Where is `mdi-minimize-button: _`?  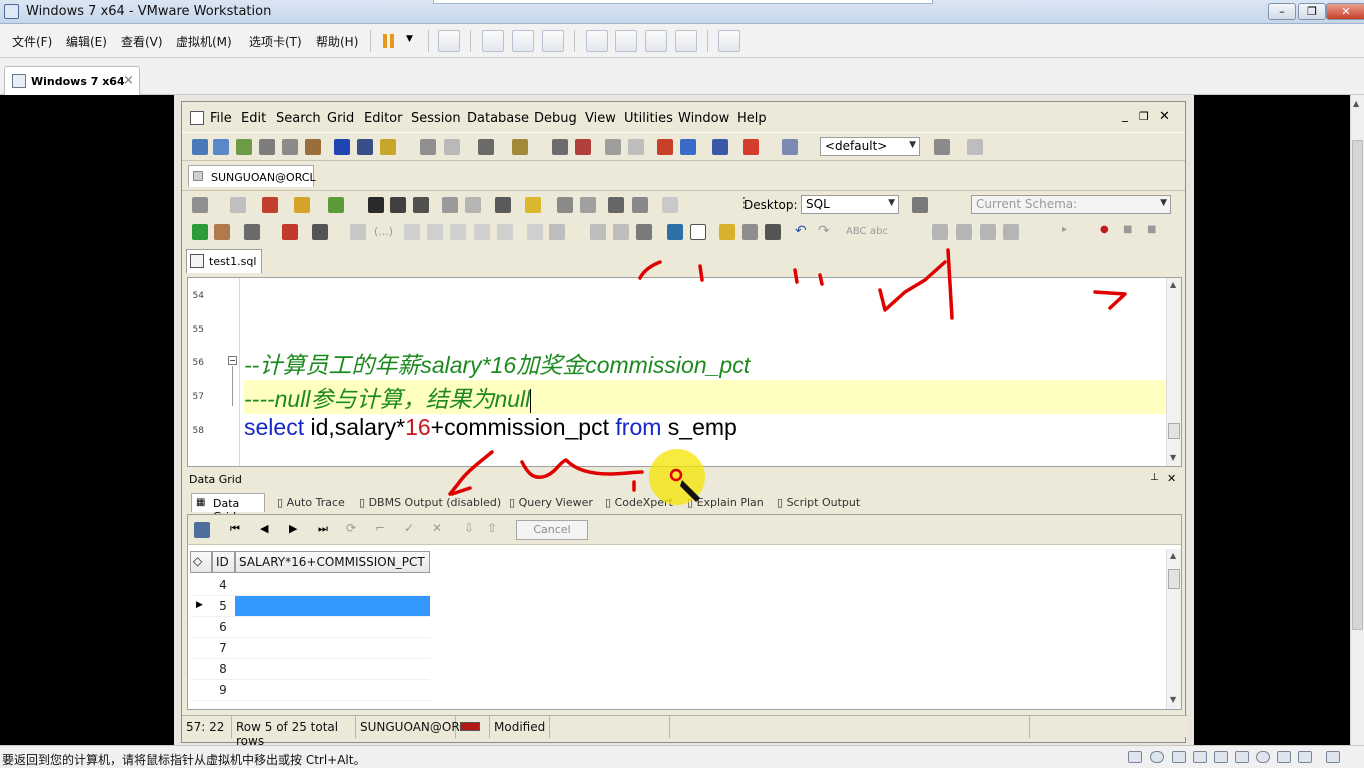 mdi-minimize-button: _ is located at coordinates (1125, 115).